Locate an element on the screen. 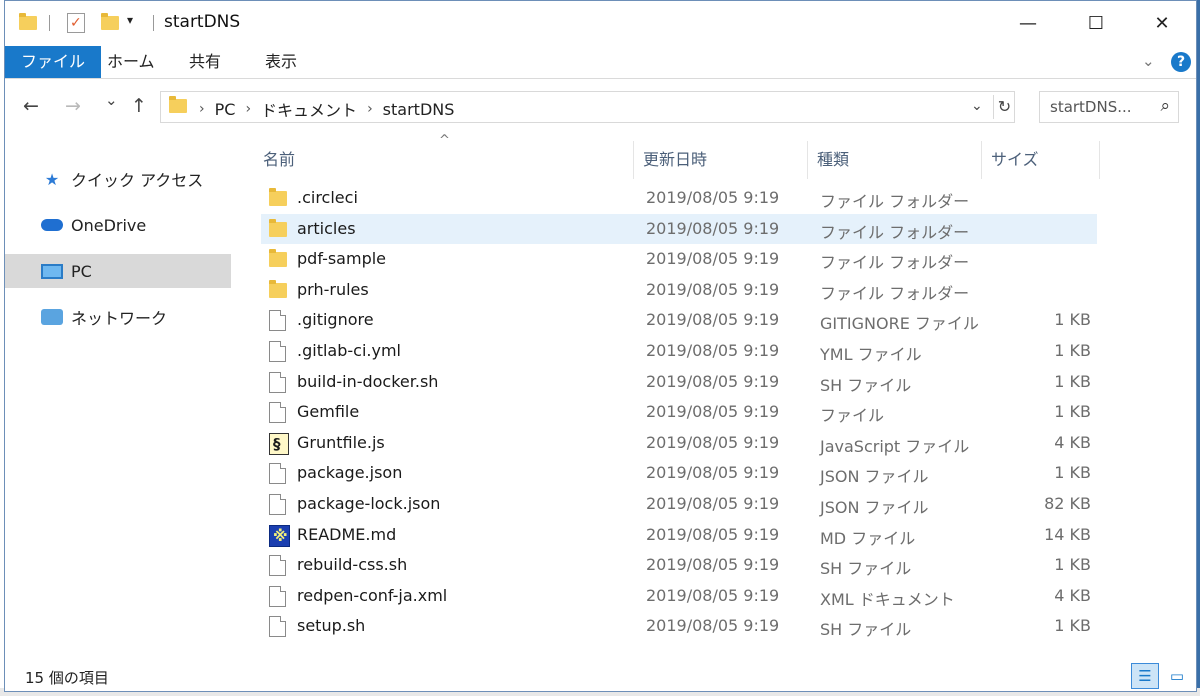 The width and height of the screenshot is (1200, 696). sidebar-item-label: ネットワーク is located at coordinates (119, 318).